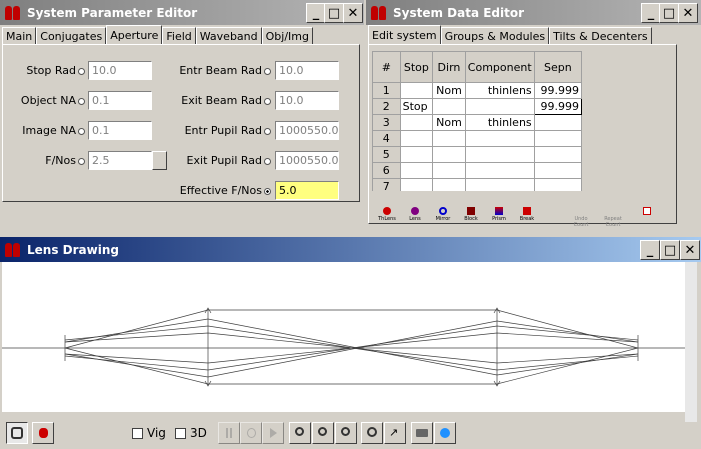 The image size is (701, 449). Describe the element at coordinates (386, 138) in the screenshot. I see `row-number: 4` at that location.